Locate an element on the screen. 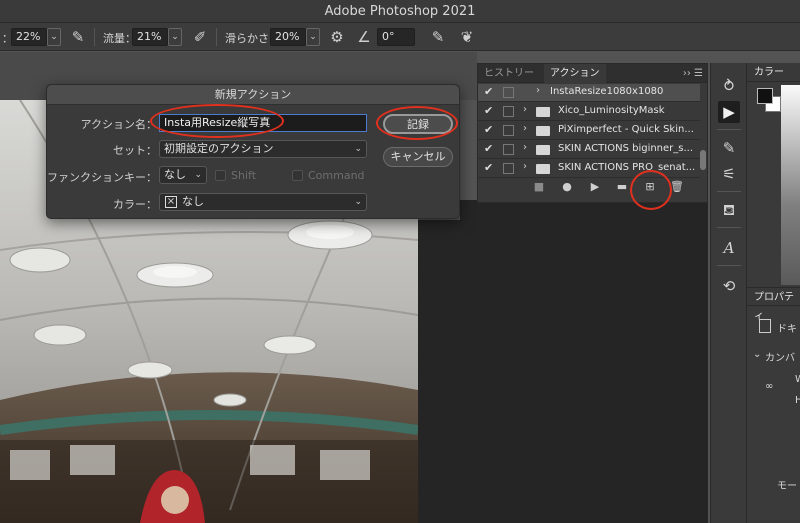 The height and width of the screenshot is (523, 800). panel-icon-column: ⥁ ▶ ✎ ⚟ ⛾ A ⟲ is located at coordinates (728, 293).